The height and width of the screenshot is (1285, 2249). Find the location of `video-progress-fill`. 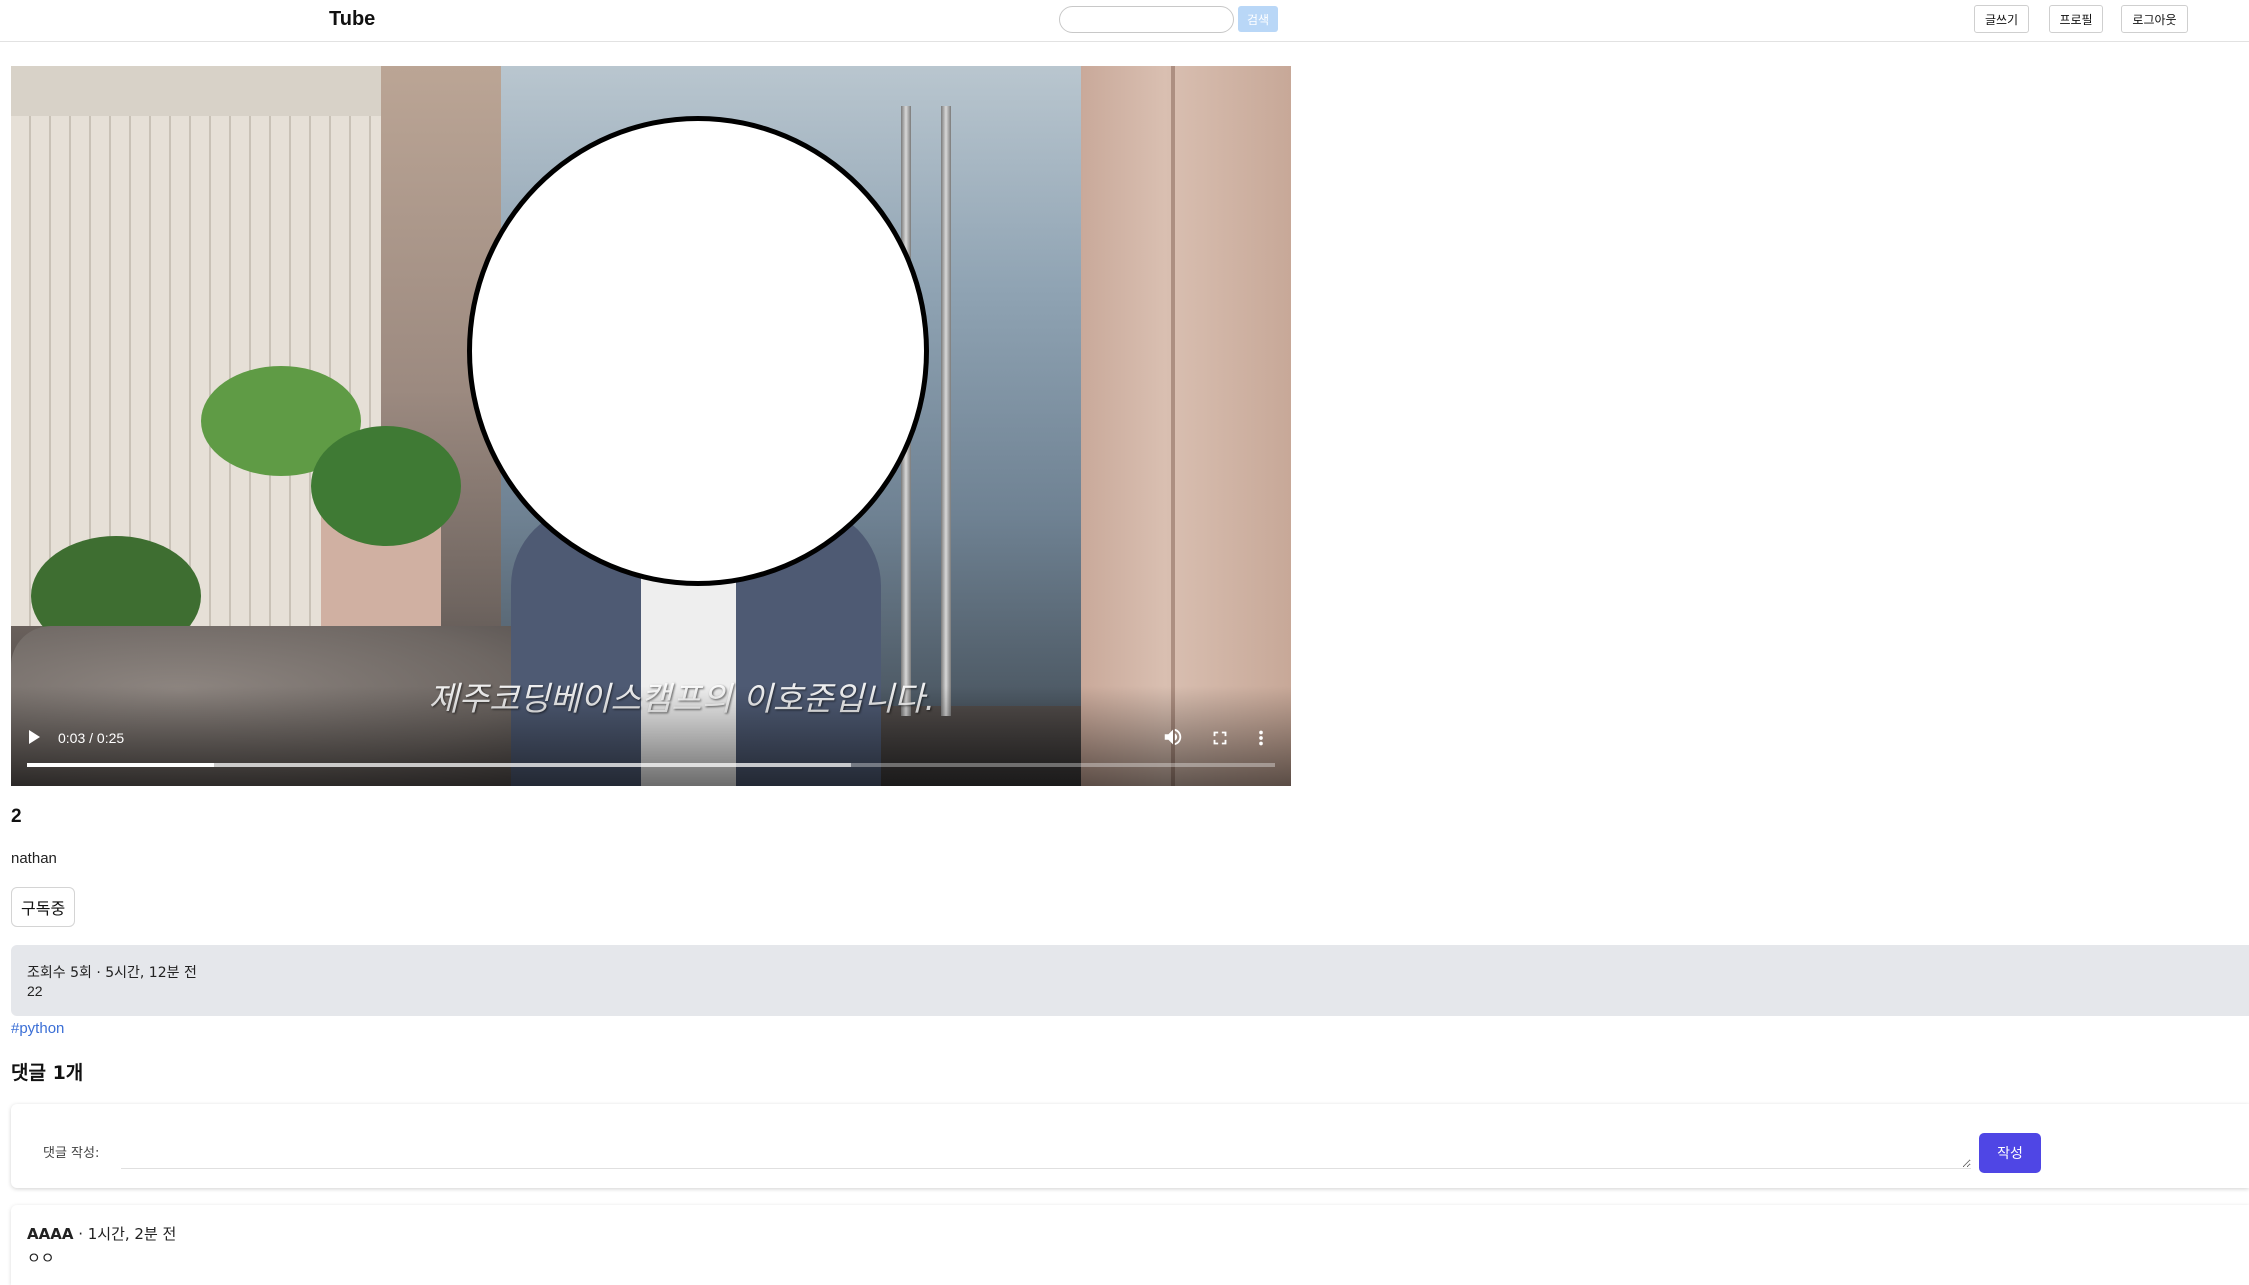

video-progress-fill is located at coordinates (121, 765).